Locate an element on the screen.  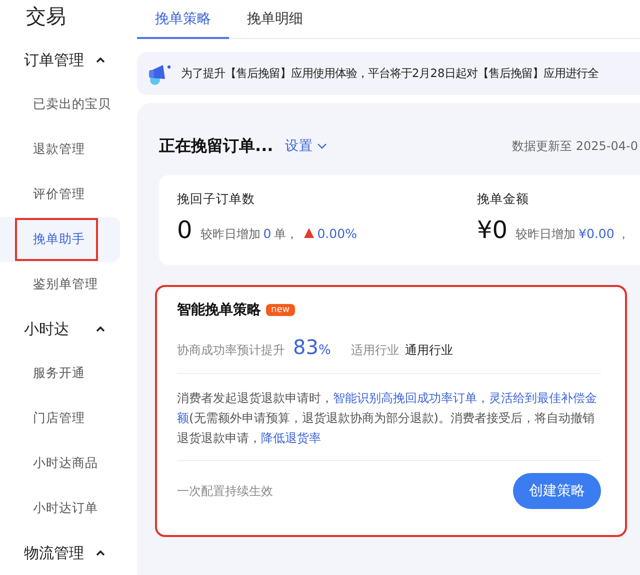
notice-text: 为了提升【售后挽留】应用使用体验，平台将于2月28日起对【售后挽留】应用进行全 is located at coordinates (390, 73).